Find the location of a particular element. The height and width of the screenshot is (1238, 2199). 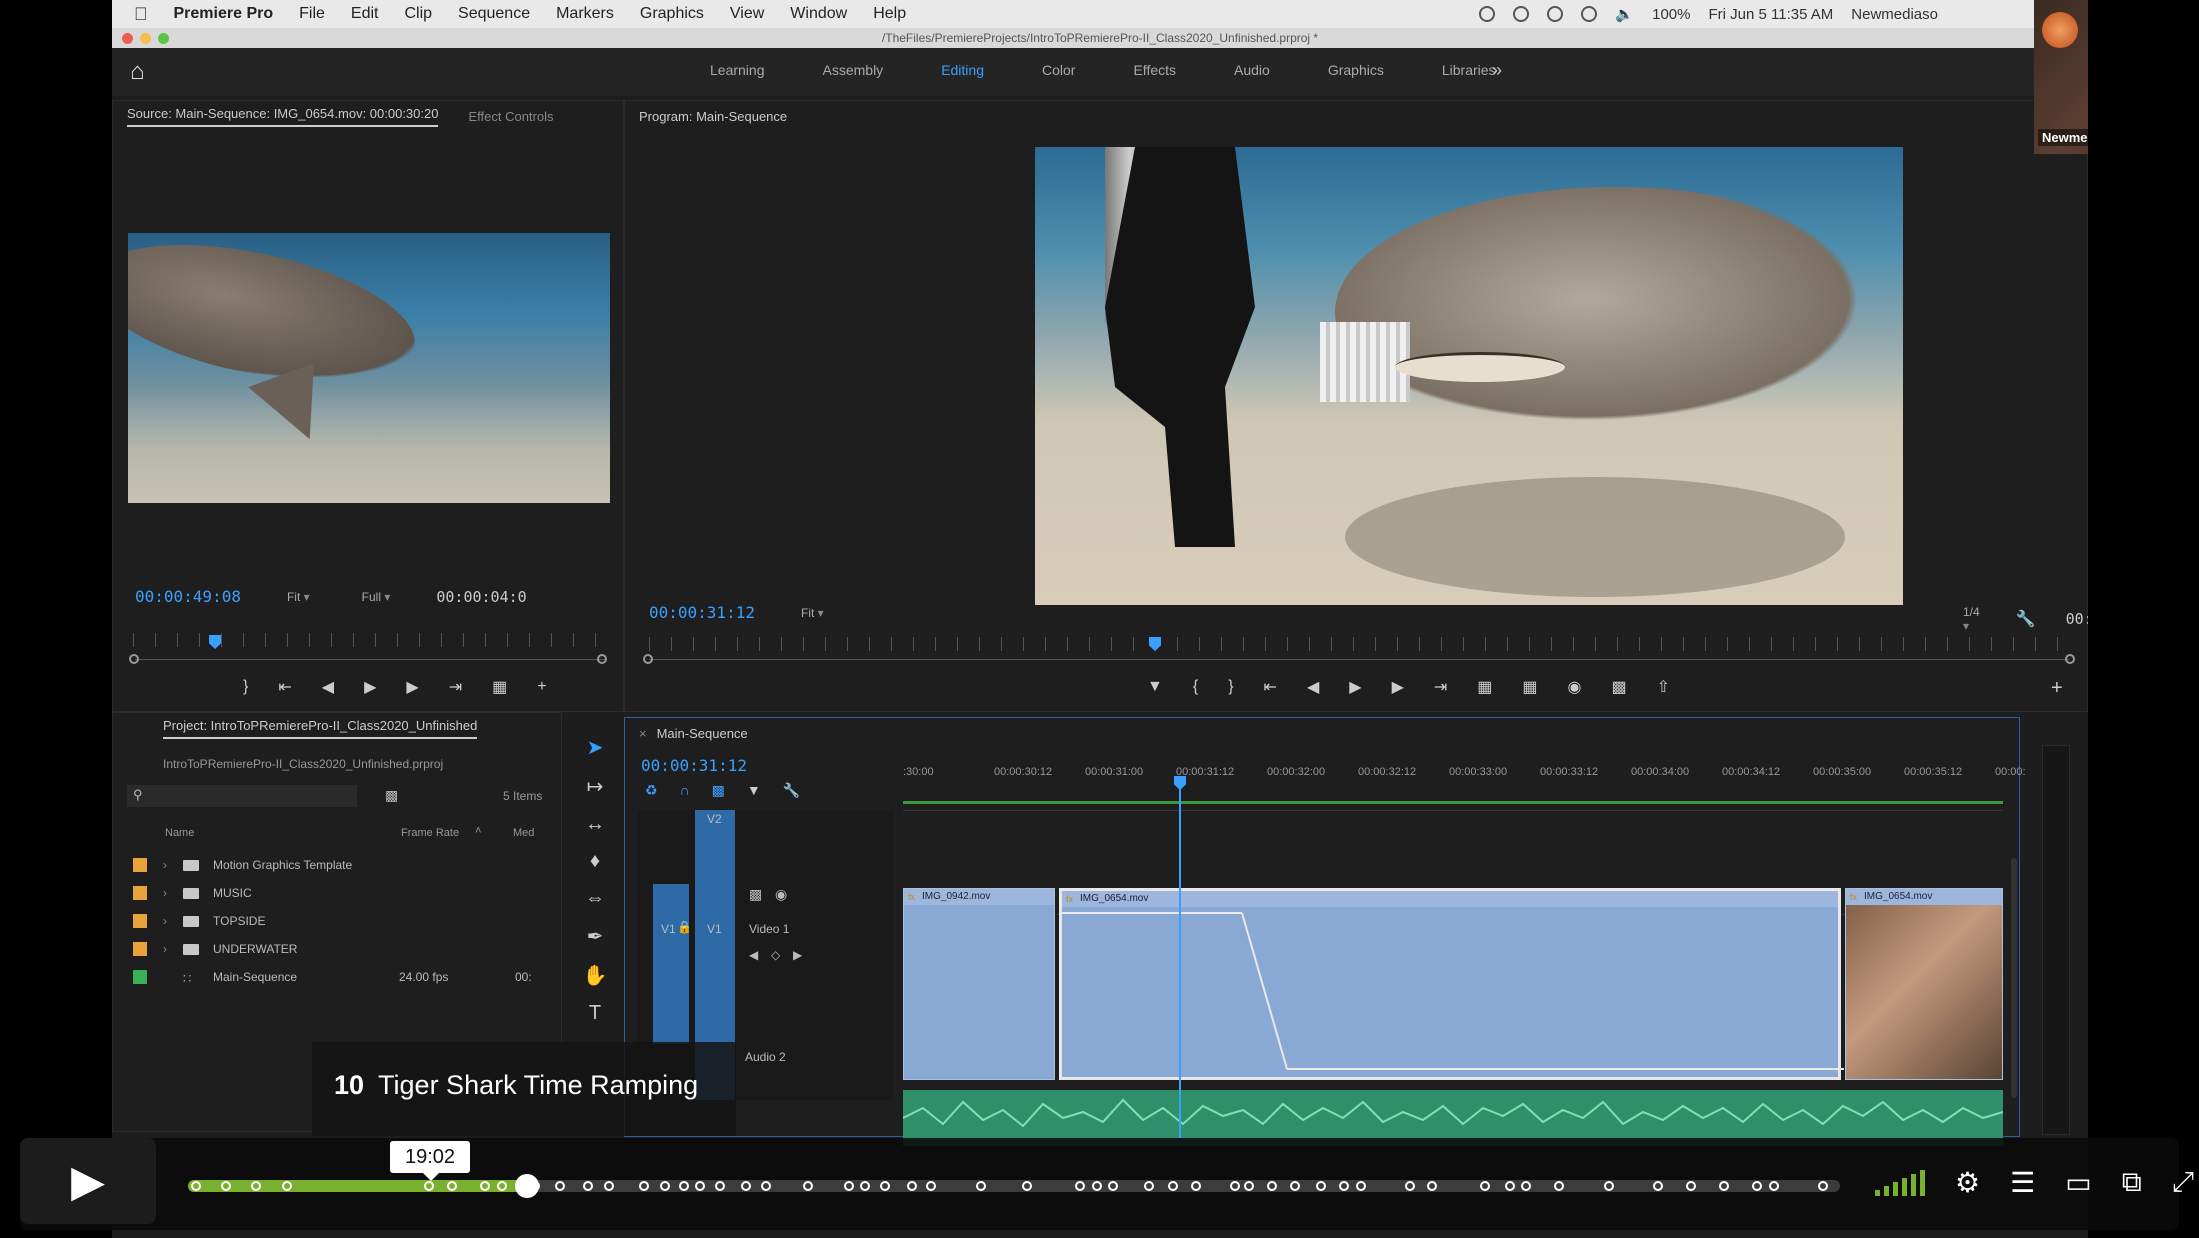

track-select-icon: ↦ is located at coordinates (595, 786).